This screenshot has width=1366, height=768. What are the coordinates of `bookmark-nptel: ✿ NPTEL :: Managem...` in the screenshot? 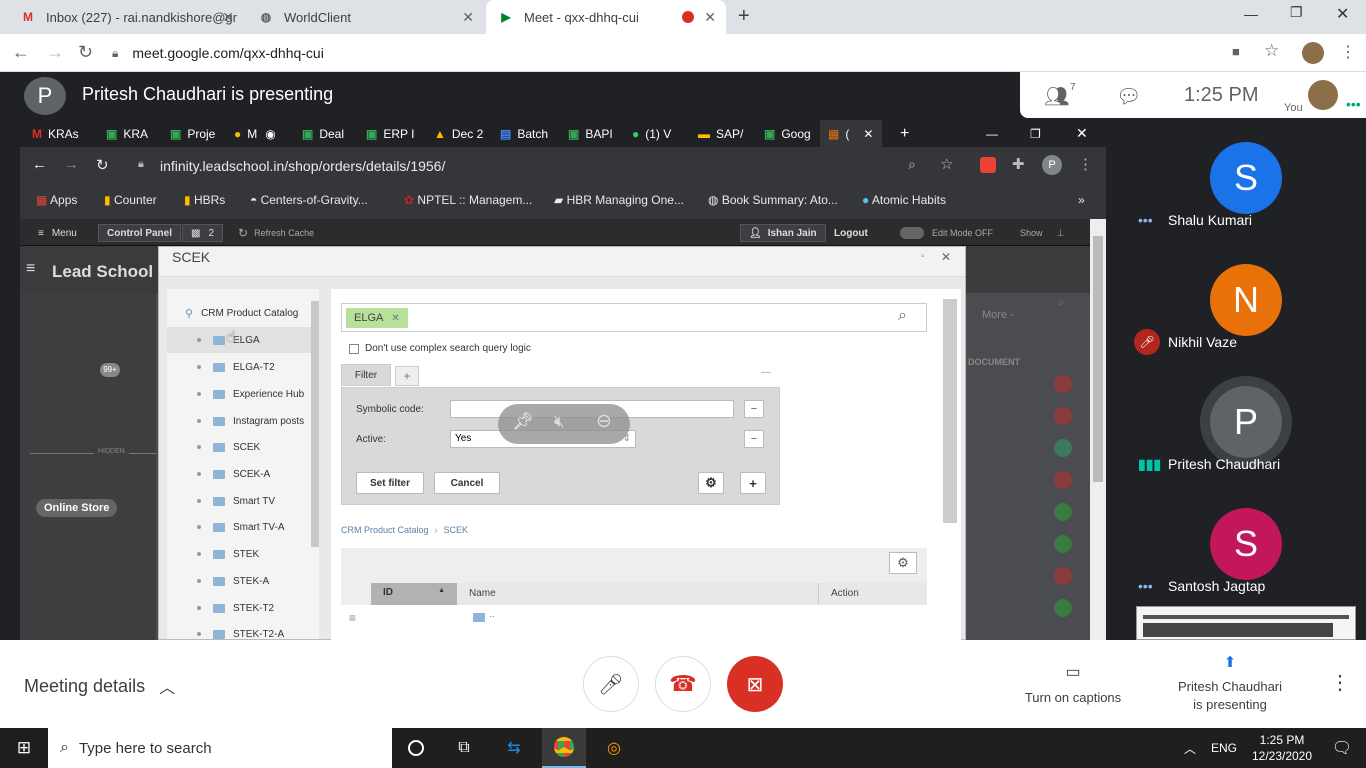 It's located at (468, 200).